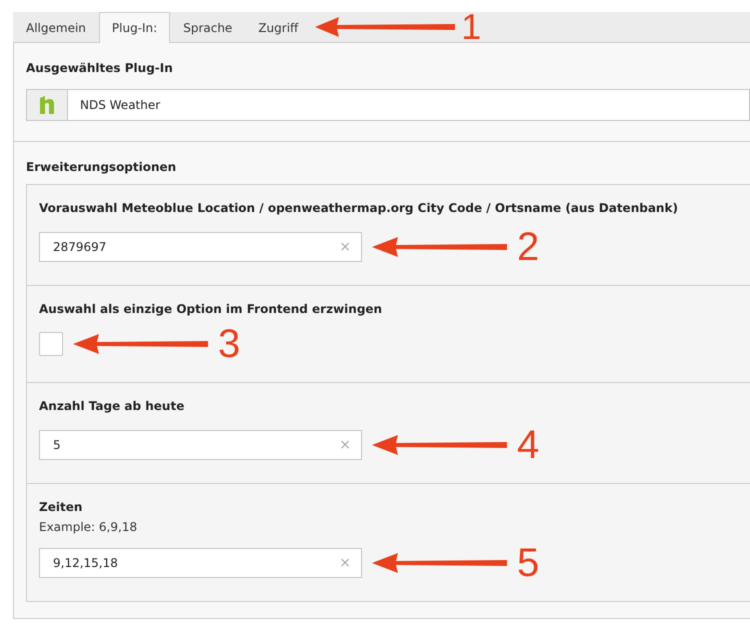 The width and height of the screenshot is (750, 630). Describe the element at coordinates (200, 563) in the screenshot. I see `input-field: 9,12,15,18 ×` at that location.